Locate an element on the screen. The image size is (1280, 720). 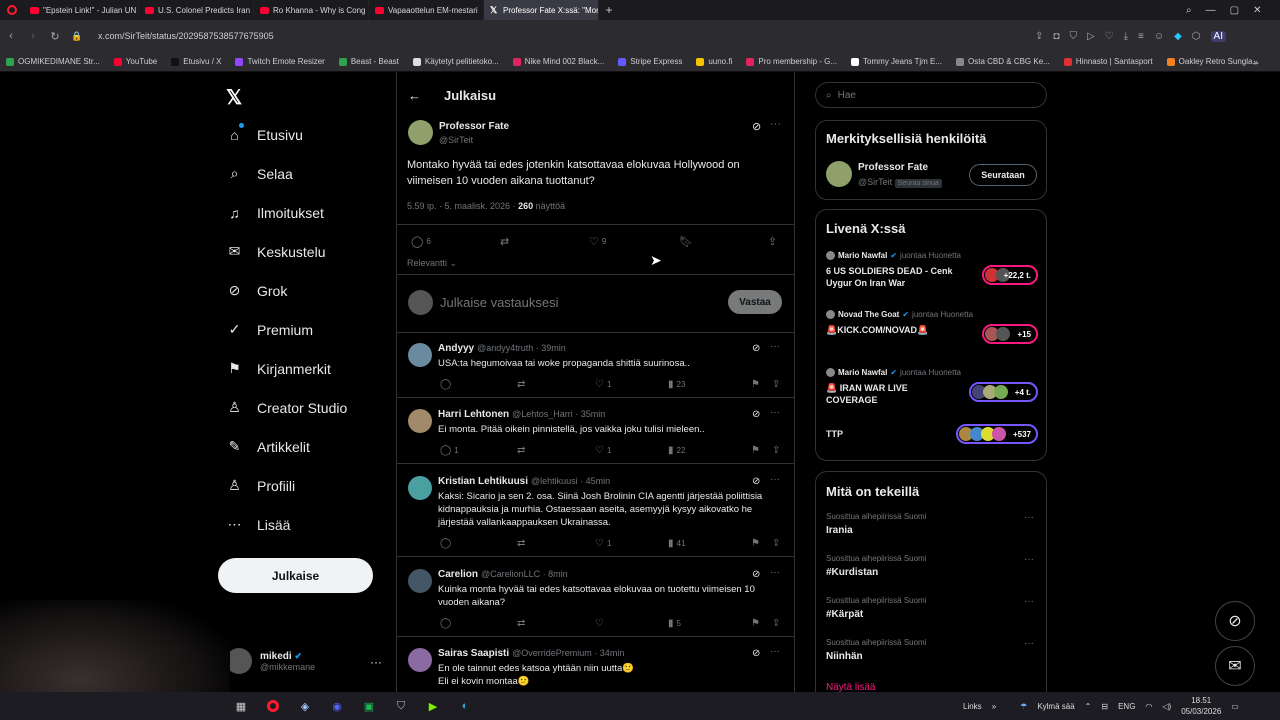
author-avatar is located at coordinates (420, 132).